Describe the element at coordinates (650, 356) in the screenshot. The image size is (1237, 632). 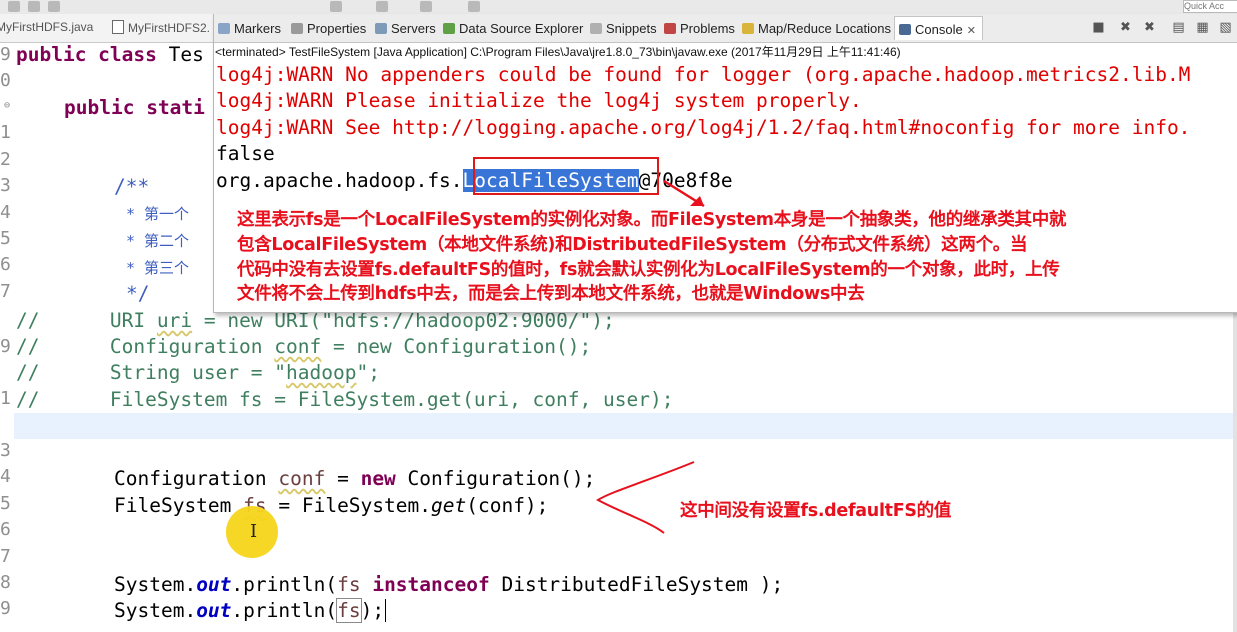
I see `annotation-arrows` at that location.